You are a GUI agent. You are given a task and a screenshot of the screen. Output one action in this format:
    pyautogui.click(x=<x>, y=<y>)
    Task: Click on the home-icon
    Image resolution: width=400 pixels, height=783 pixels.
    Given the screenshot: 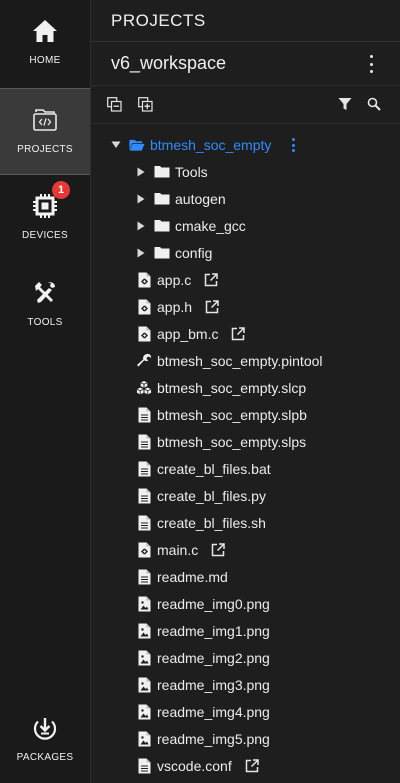 What is the action you would take?
    pyautogui.click(x=45, y=31)
    